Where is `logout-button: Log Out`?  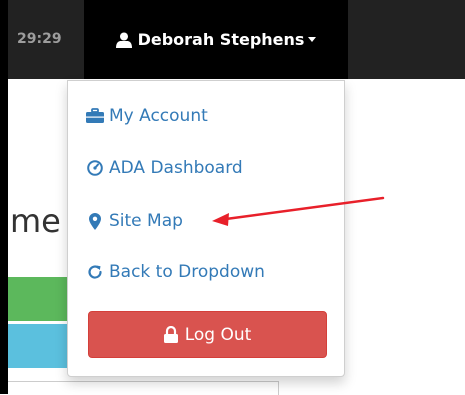
logout-button: Log Out is located at coordinates (207, 334).